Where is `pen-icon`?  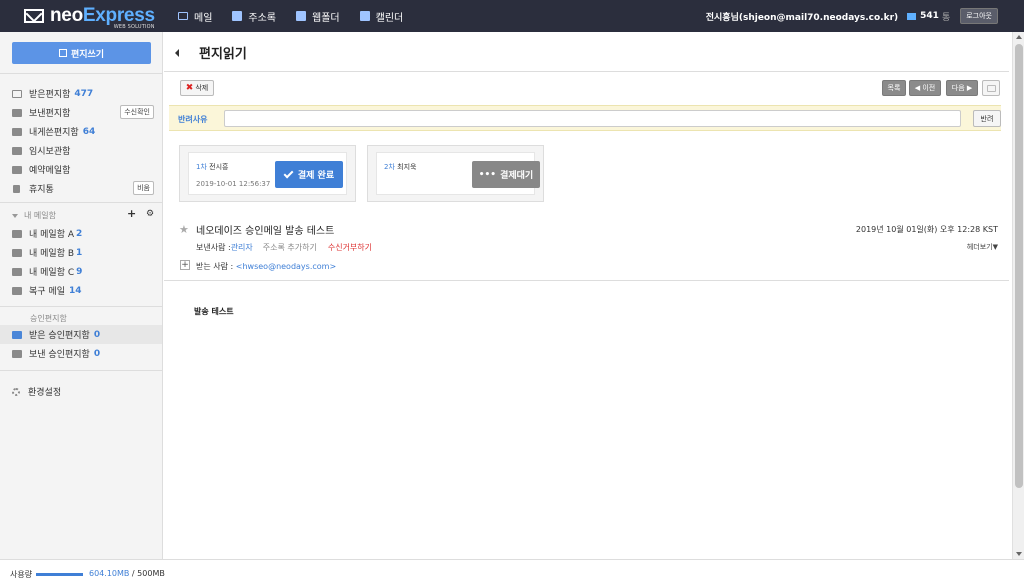
pen-icon is located at coordinates (62, 53).